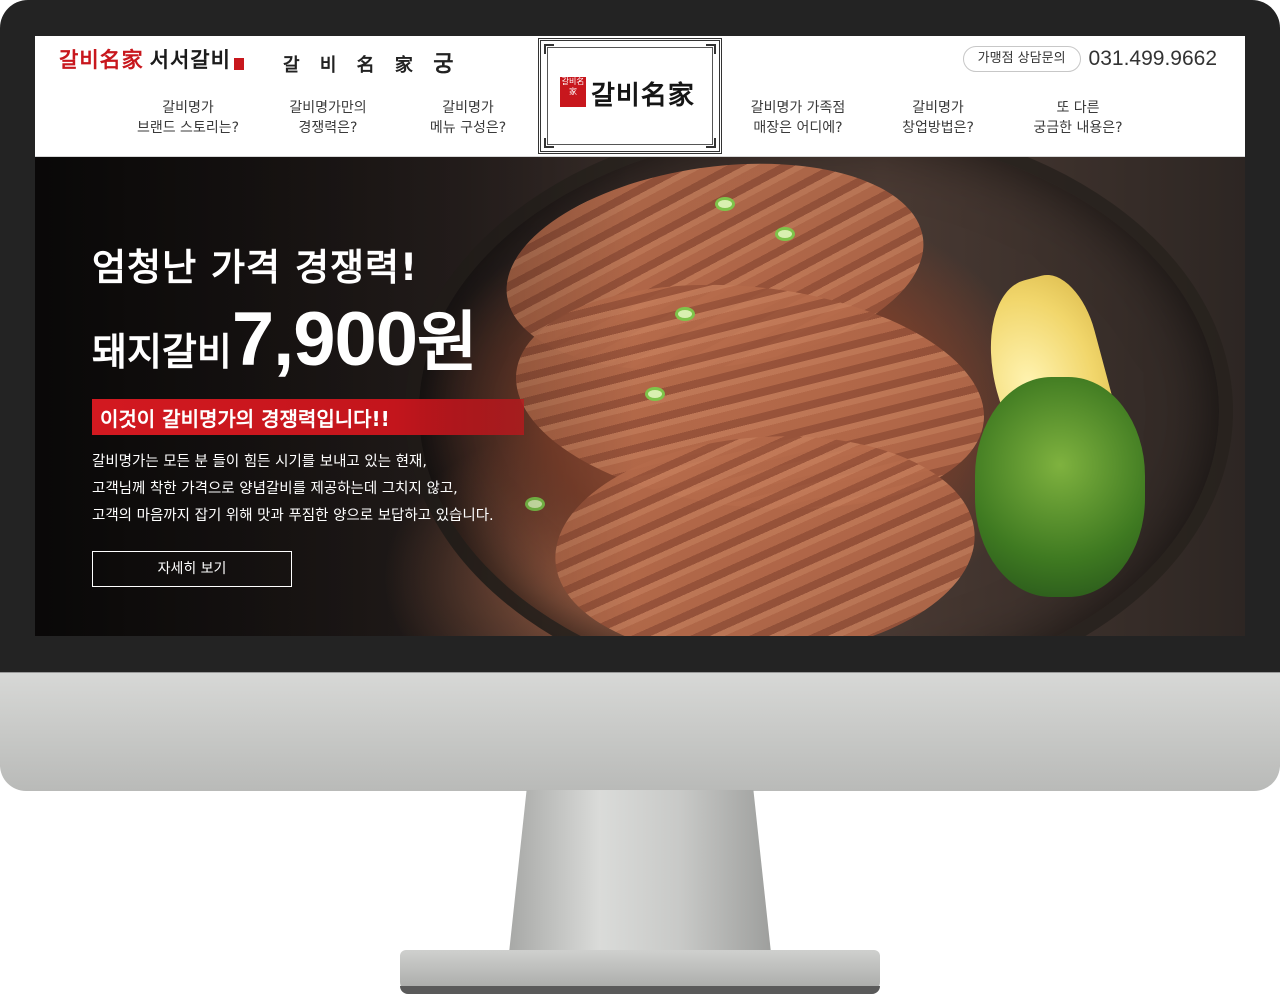  What do you see at coordinates (1060, 487) in the screenshot?
I see `lettuce-garnish-image` at bounding box center [1060, 487].